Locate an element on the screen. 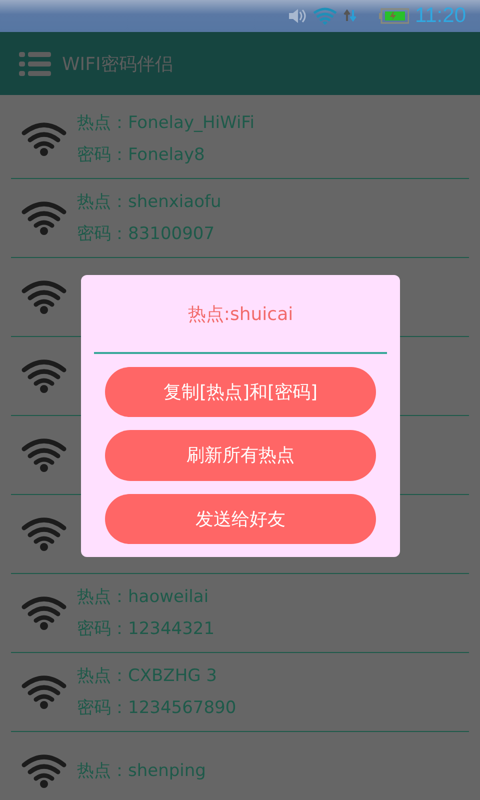 The image size is (480, 800). hotspot-text: 热点：shenxiaofu is located at coordinates (149, 202).